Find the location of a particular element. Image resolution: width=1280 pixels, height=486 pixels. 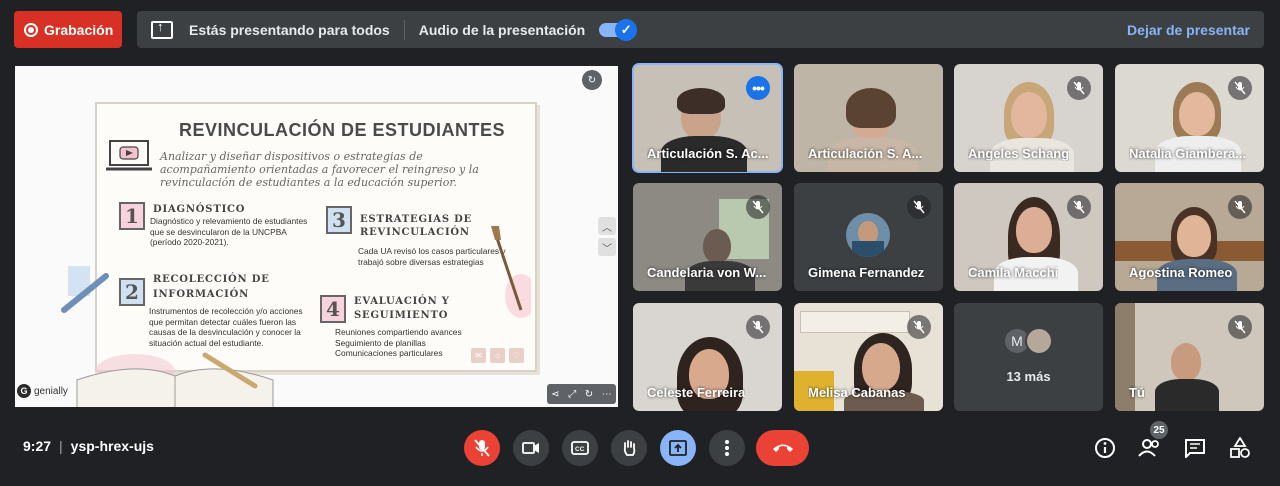

stop-presenting-button: Dejar de presentar is located at coordinates (1188, 30).